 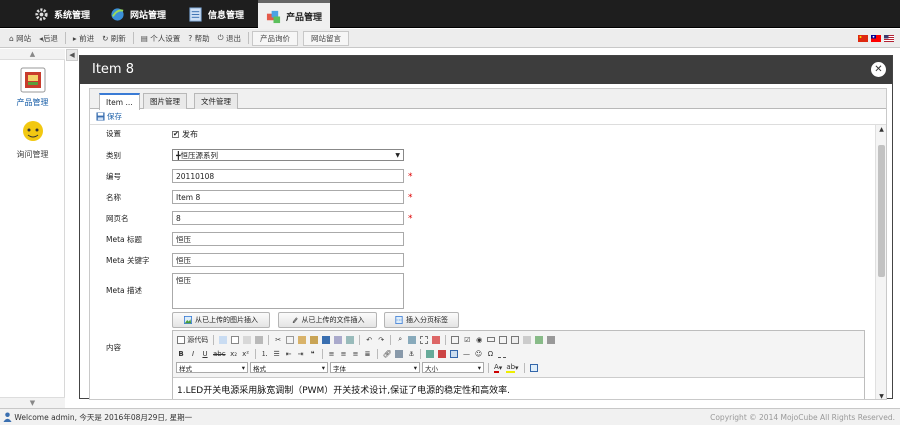 I want to click on collapse-sidebar-button: ◀, so click(x=72, y=55).